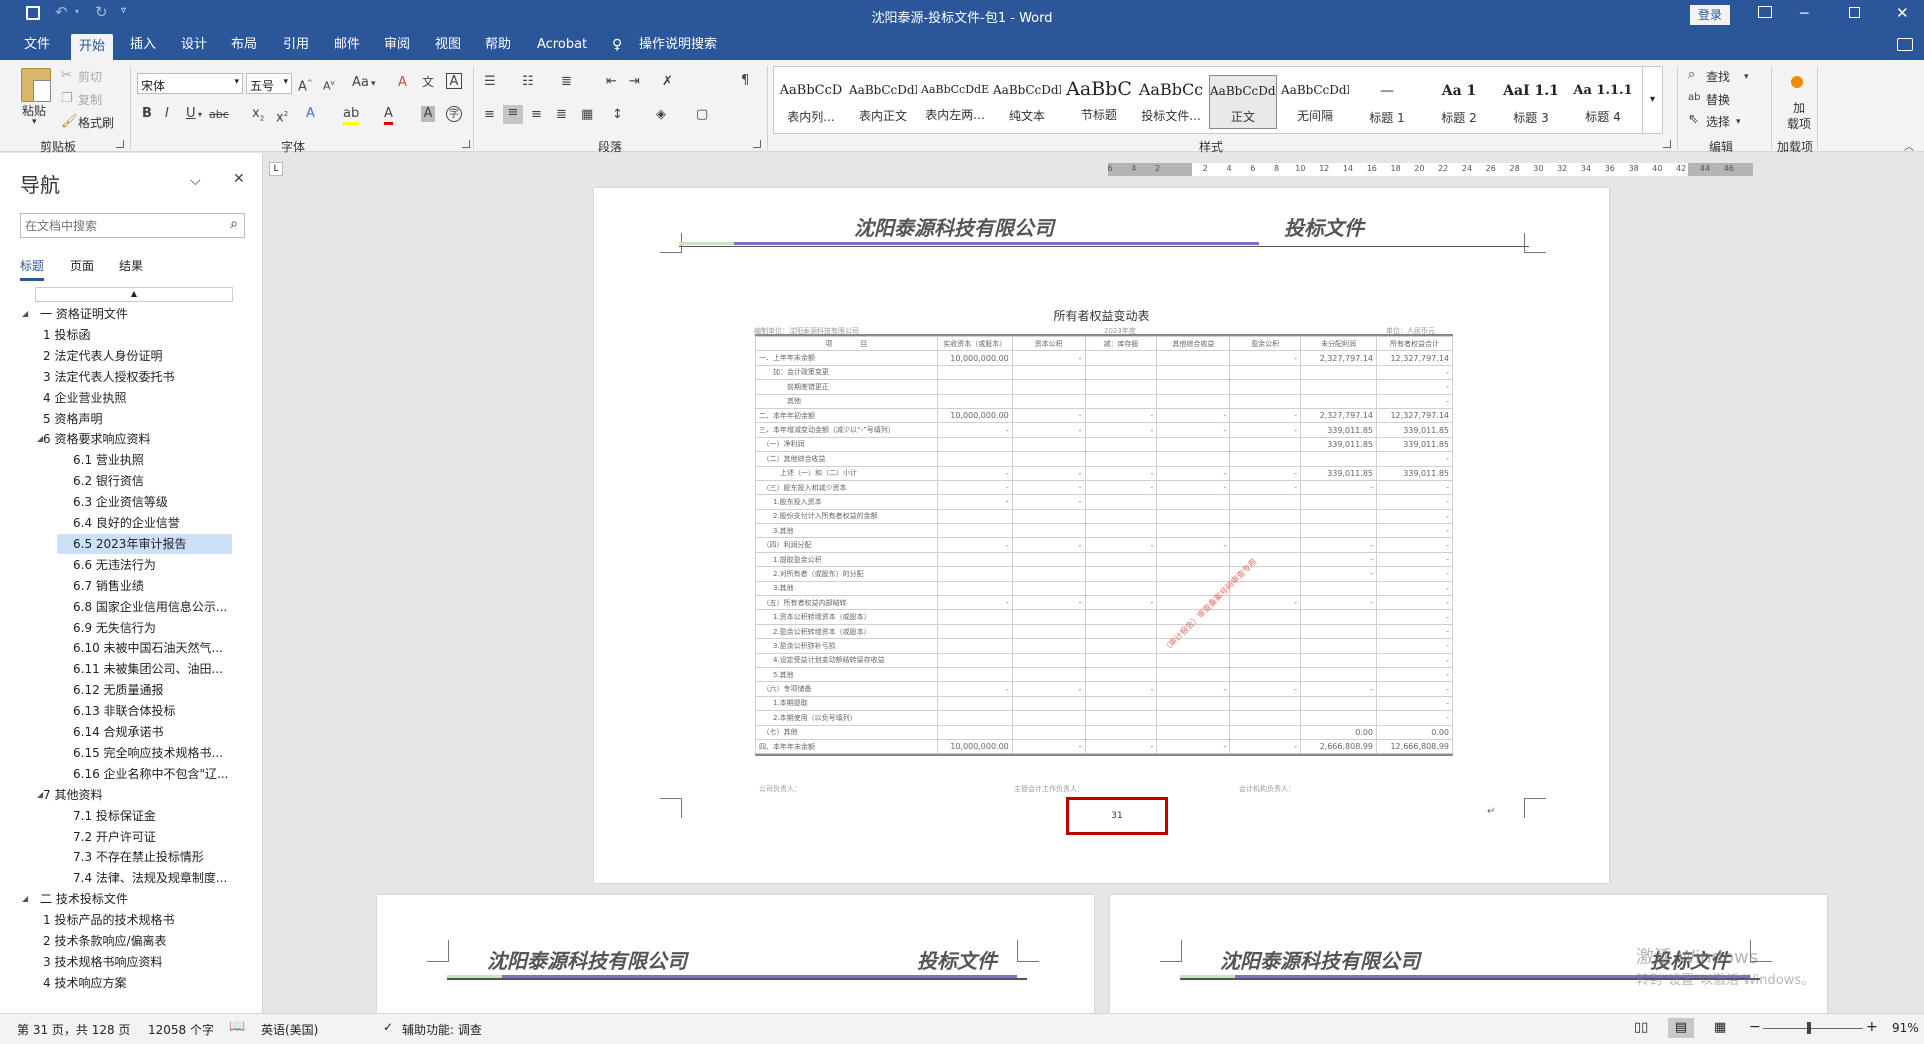 Image resolution: width=1924 pixels, height=1044 pixels. I want to click on style-item: Aa 1.1.1 标题 4, so click(1603, 102).